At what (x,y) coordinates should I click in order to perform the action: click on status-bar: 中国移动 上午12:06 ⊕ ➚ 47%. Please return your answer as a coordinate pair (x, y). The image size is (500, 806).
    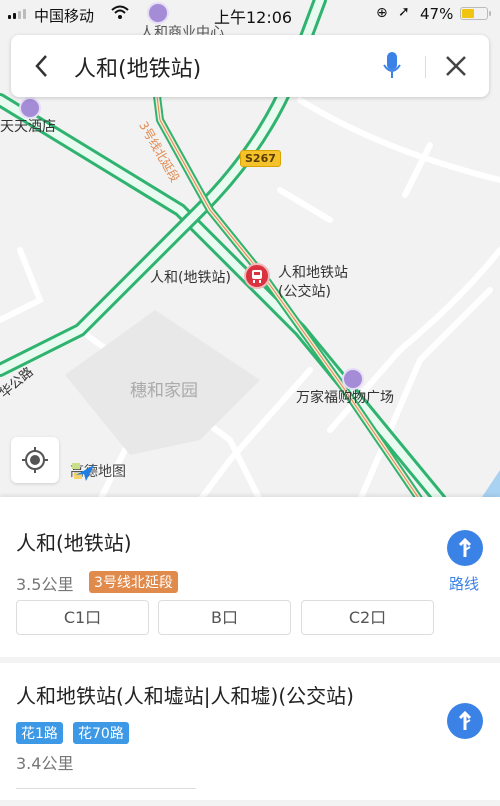
    Looking at the image, I should click on (250, 14).